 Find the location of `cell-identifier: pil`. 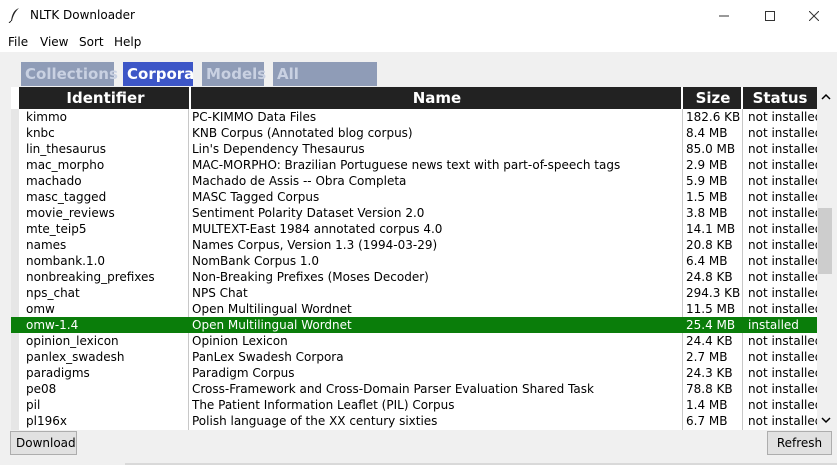

cell-identifier: pil is located at coordinates (33, 405).